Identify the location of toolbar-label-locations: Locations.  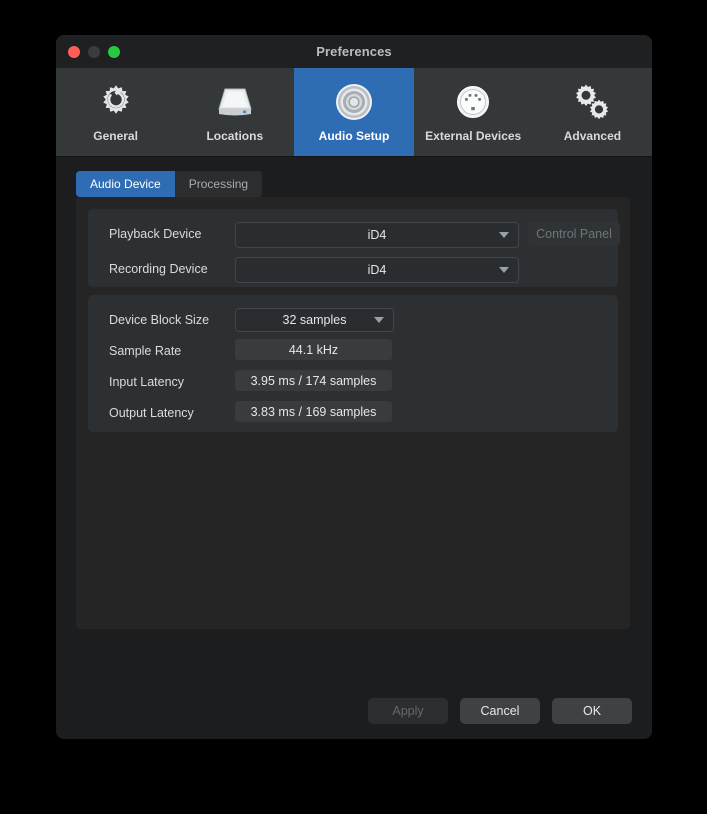
(235, 136).